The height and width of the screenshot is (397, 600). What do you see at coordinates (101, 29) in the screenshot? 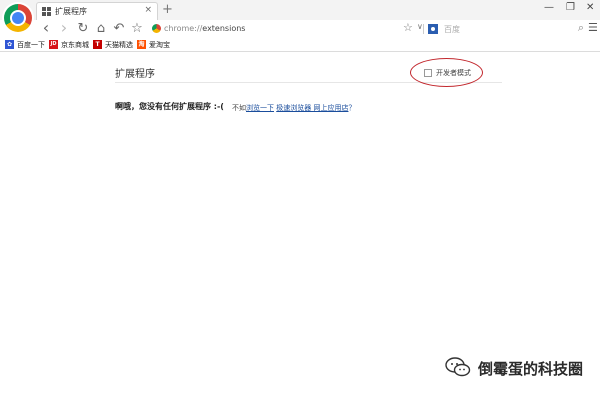
I see `home-button: ⌂` at bounding box center [101, 29].